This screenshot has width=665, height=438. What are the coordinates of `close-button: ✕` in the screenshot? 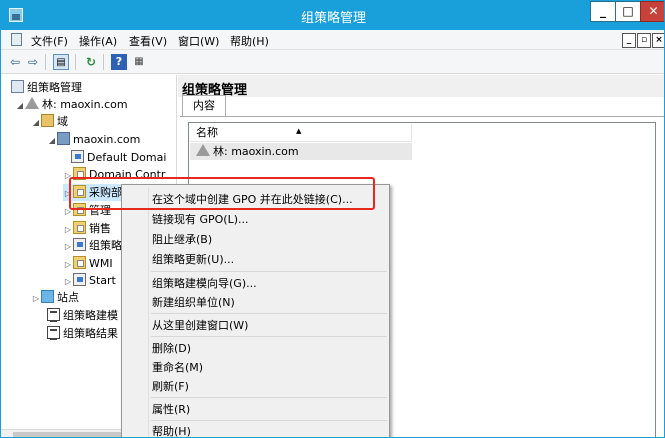 It's located at (652, 11).